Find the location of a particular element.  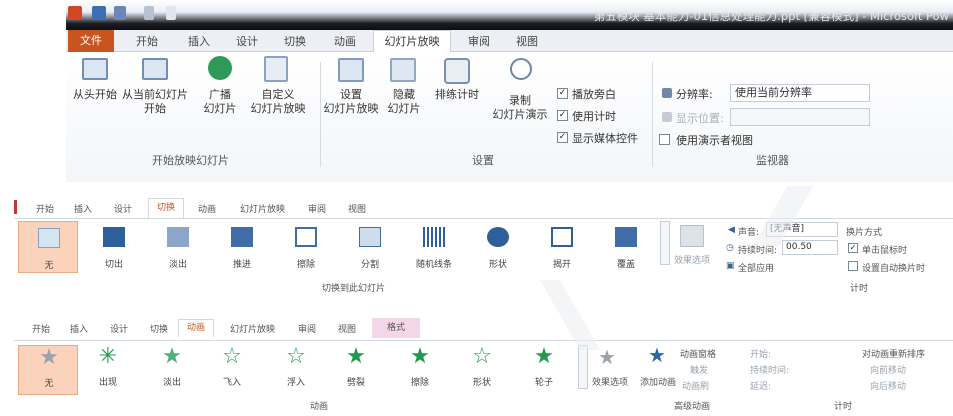

transition-cut: 切出 is located at coordinates (114, 247).